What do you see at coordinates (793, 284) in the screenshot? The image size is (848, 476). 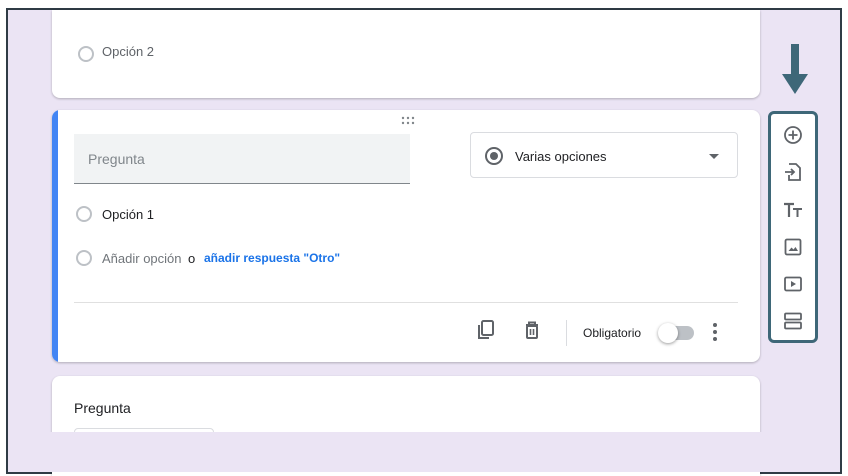 I see `add-video-icon` at bounding box center [793, 284].